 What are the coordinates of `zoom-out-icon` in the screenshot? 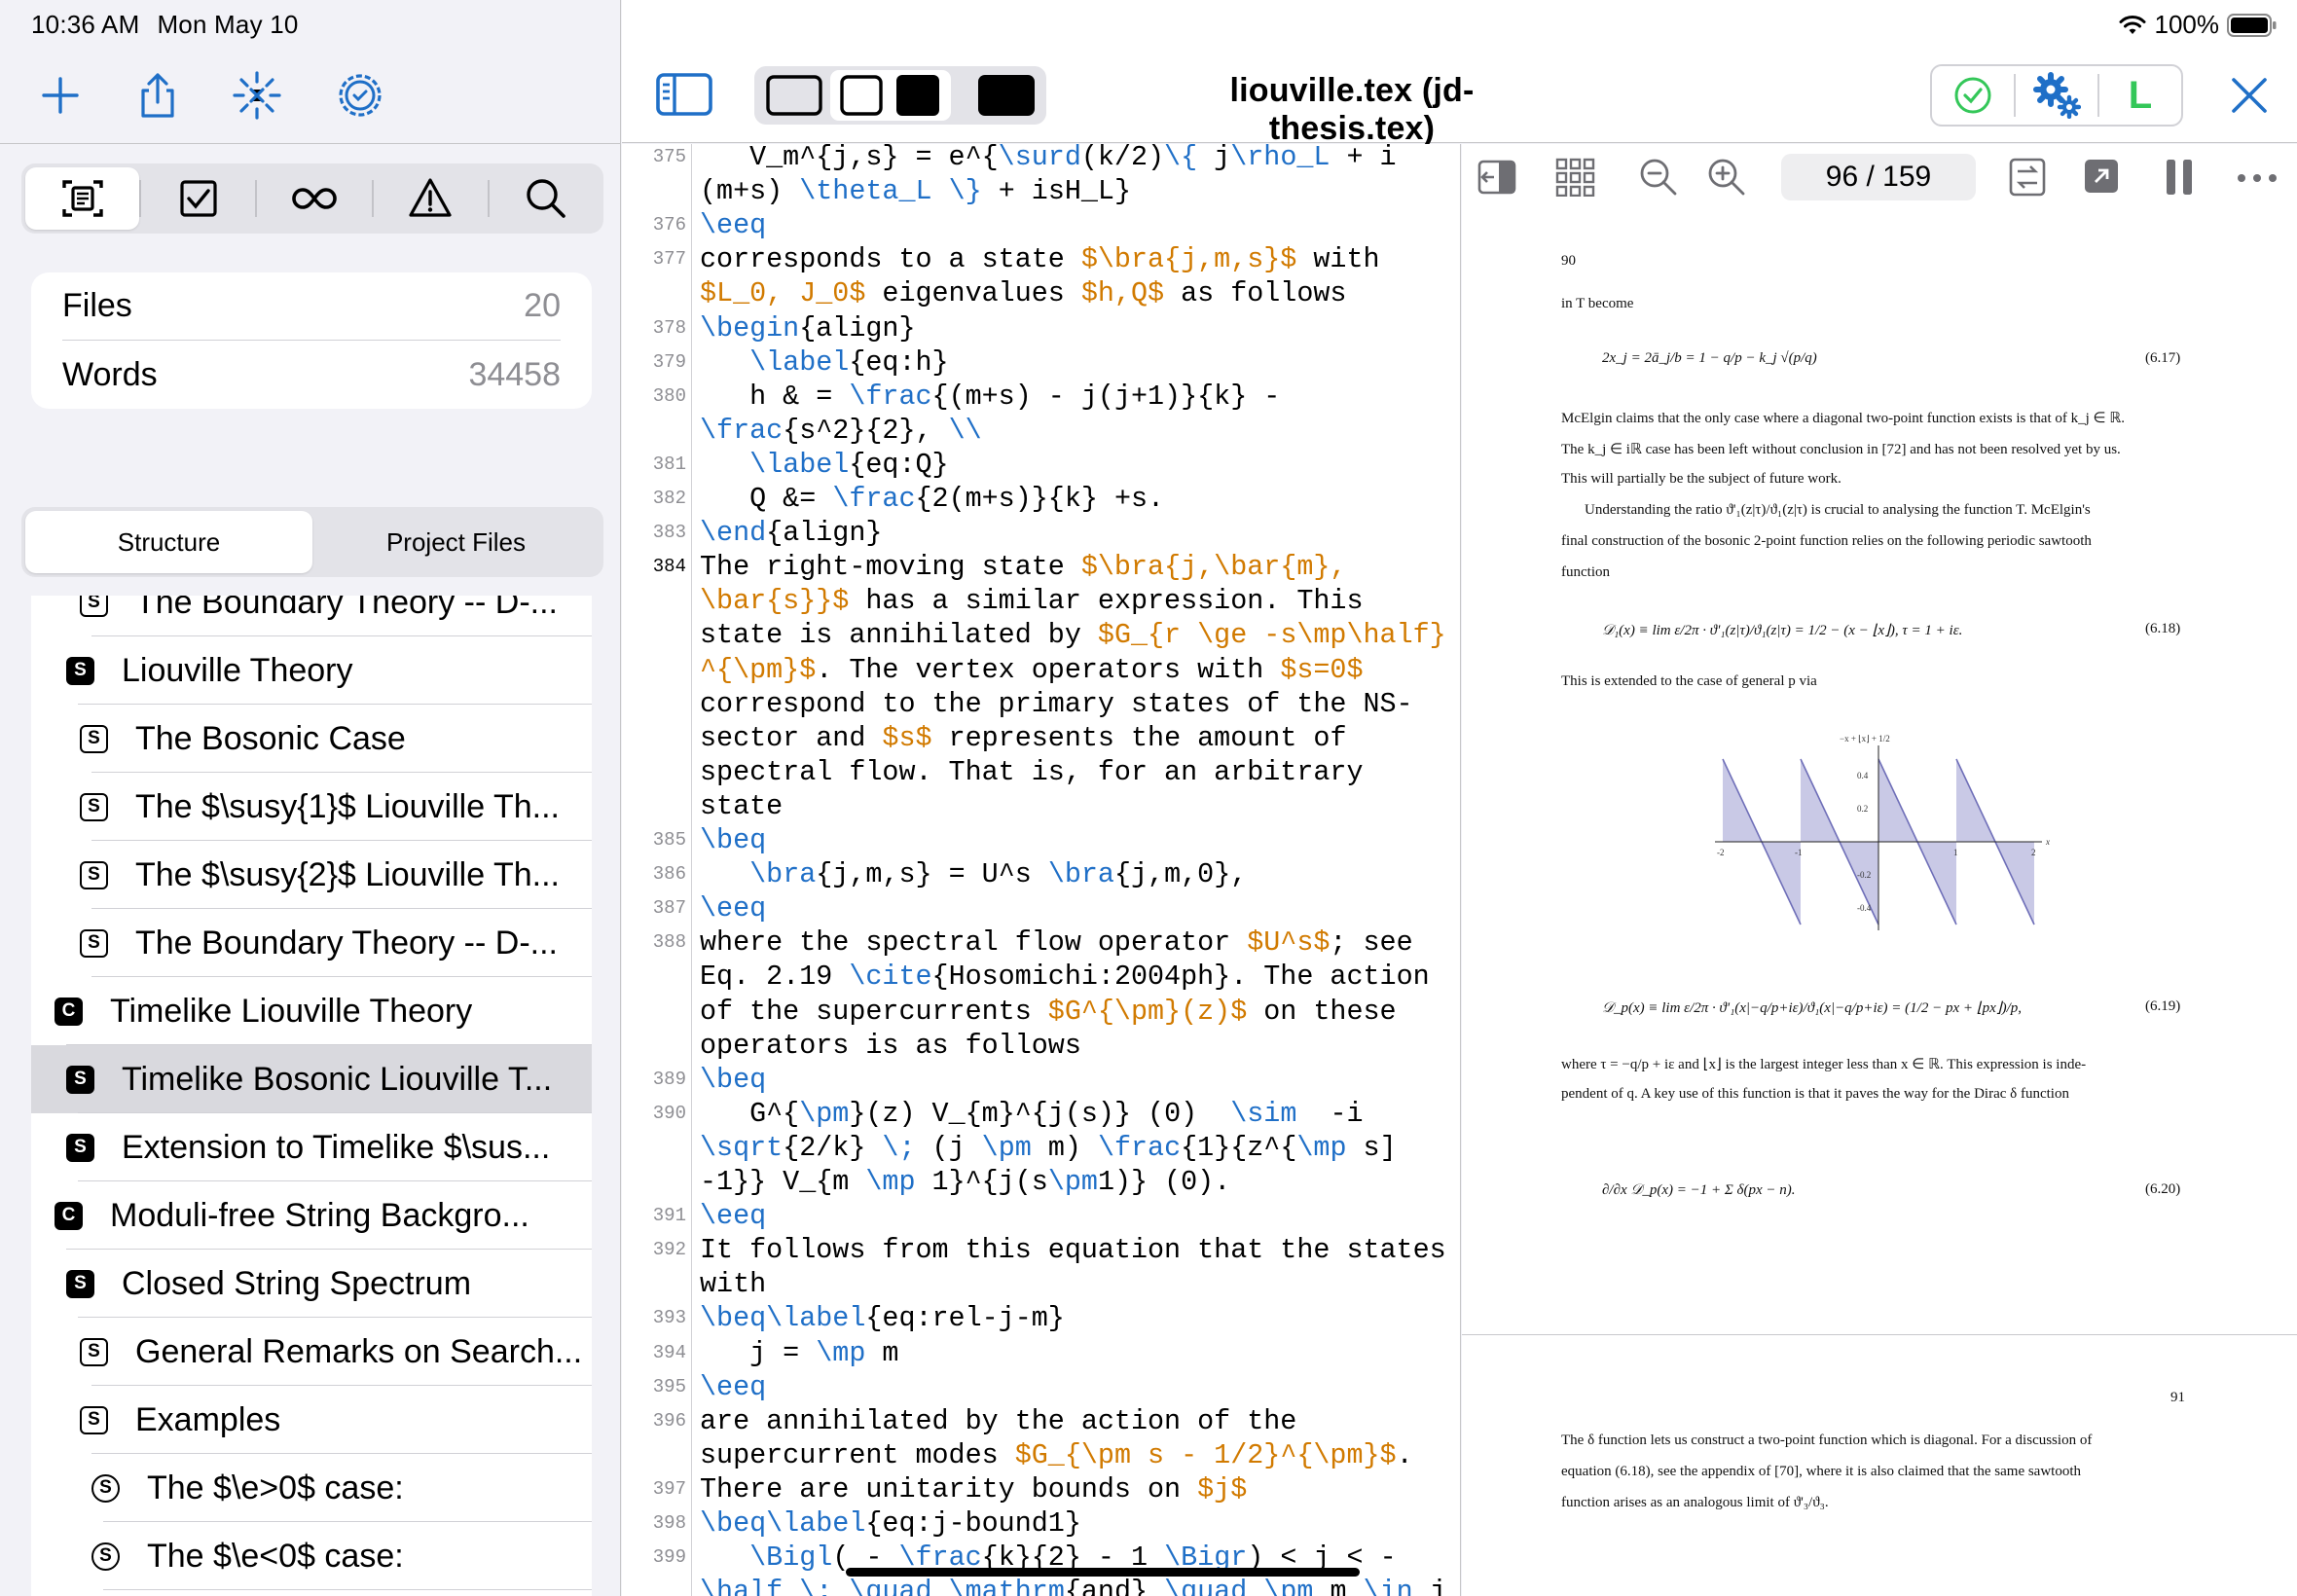 It's located at (1658, 177).